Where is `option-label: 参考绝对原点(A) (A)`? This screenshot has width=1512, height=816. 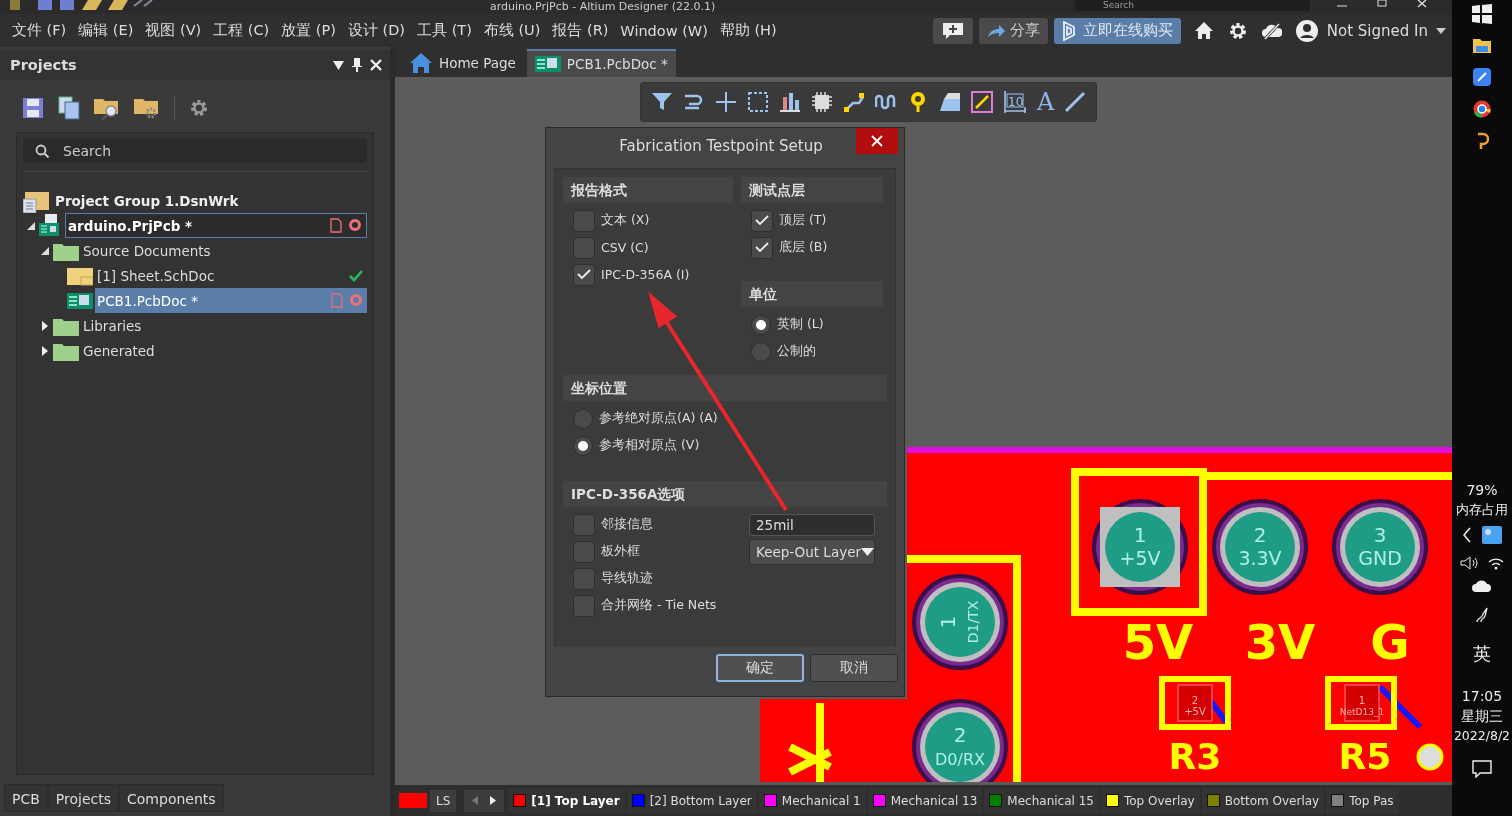
option-label: 参考绝对原点(A) (A) is located at coordinates (658, 418).